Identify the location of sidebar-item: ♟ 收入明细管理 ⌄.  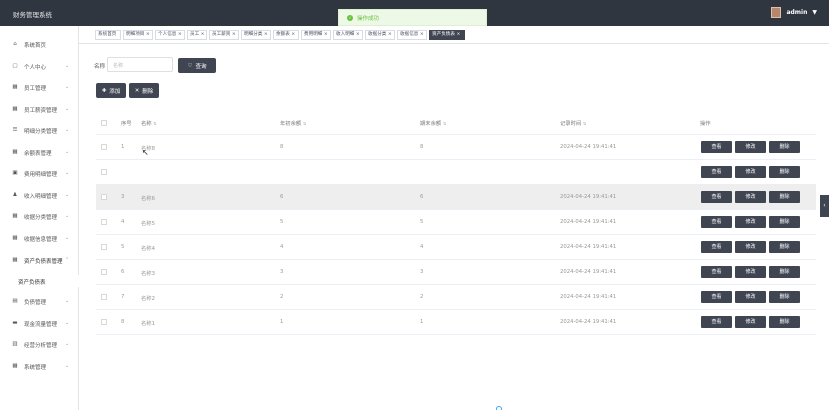
(39, 195).